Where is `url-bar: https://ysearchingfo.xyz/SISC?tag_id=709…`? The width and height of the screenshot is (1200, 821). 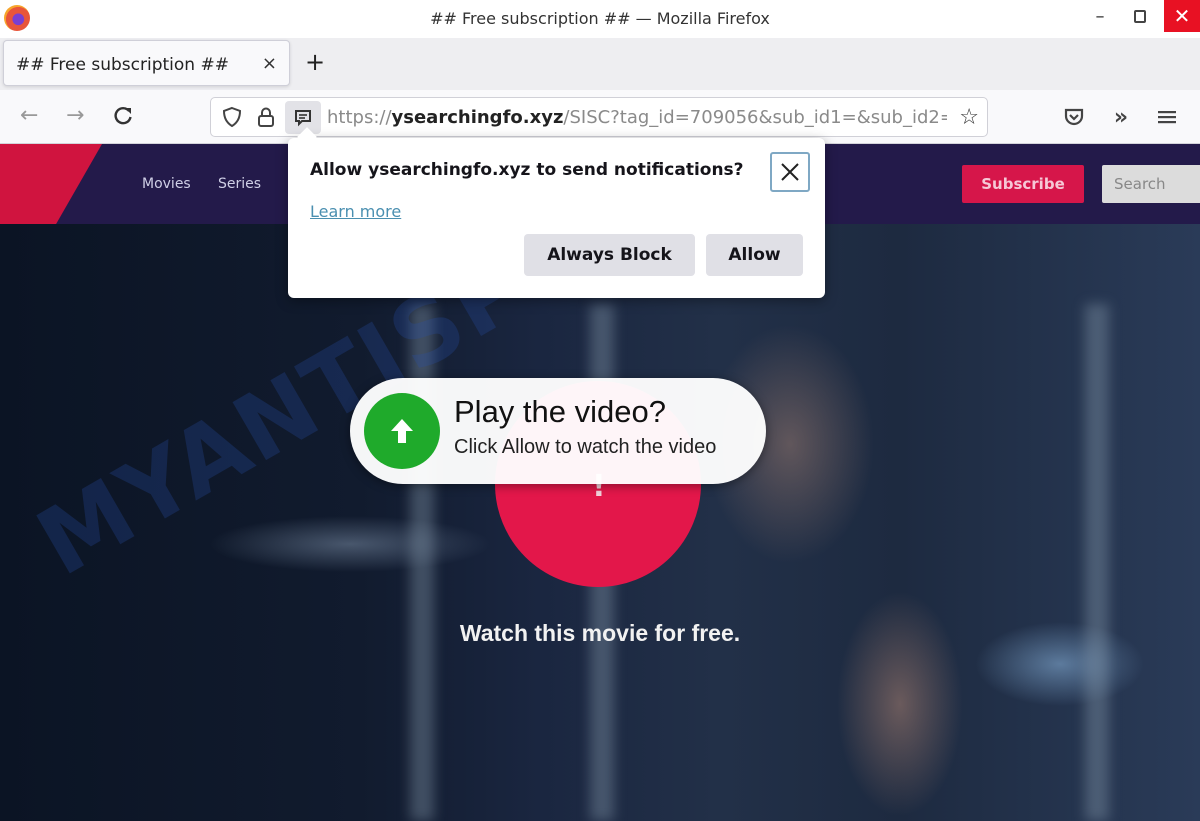
url-bar: https://ysearchingfo.xyz/SISC?tag_id=709… is located at coordinates (599, 117).